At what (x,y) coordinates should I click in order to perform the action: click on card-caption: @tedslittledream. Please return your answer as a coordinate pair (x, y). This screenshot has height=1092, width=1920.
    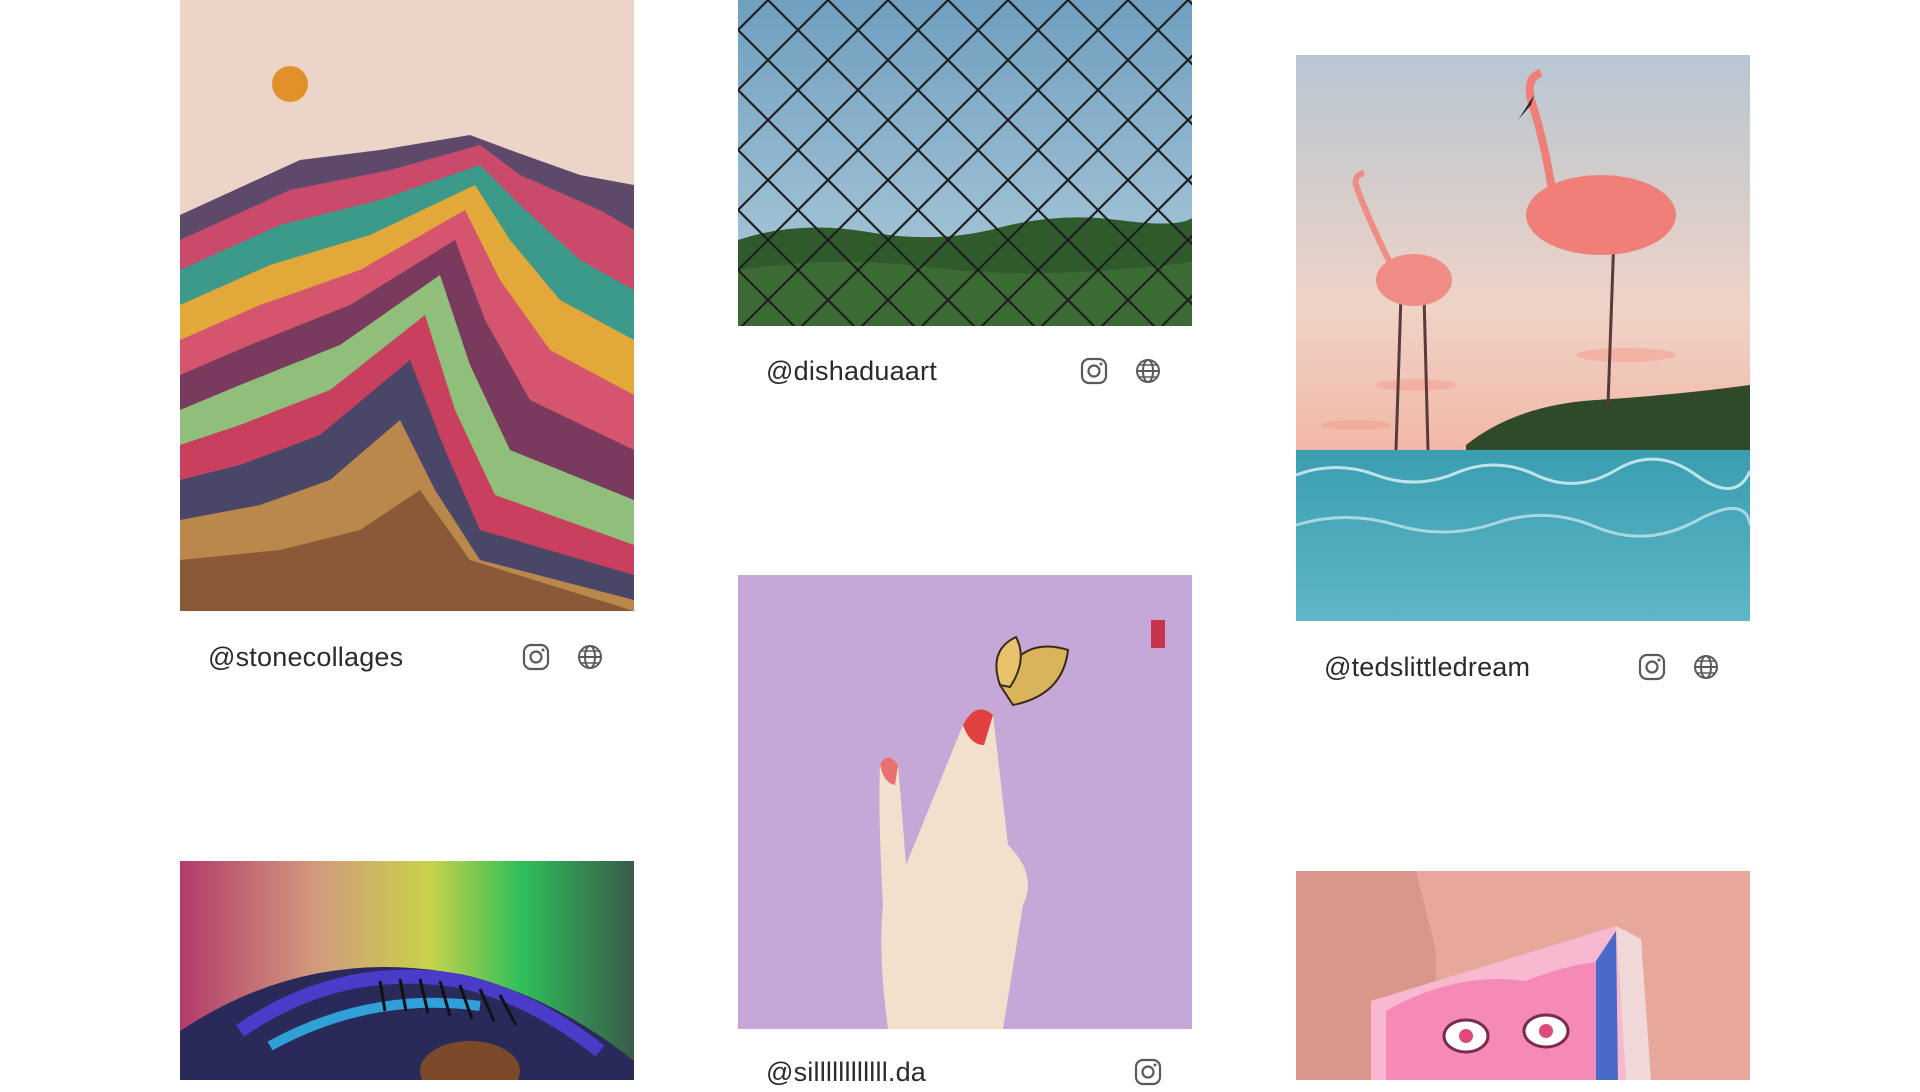
    Looking at the image, I should click on (1523, 667).